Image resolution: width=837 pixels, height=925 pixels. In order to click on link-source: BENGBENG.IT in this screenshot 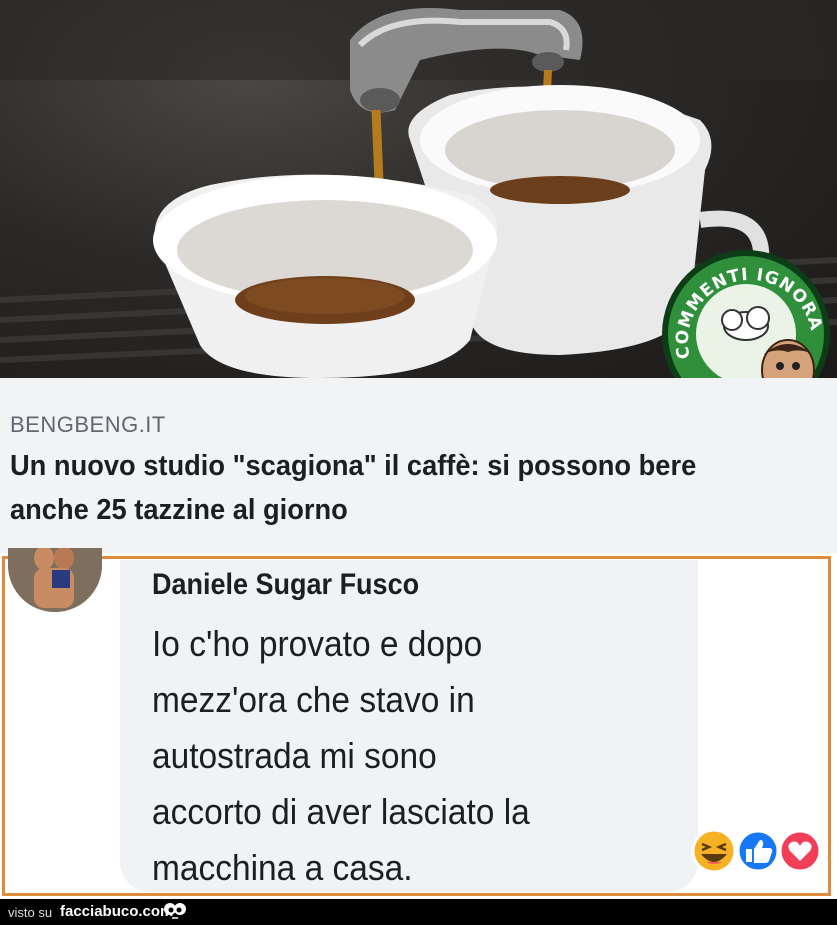, I will do `click(88, 424)`.